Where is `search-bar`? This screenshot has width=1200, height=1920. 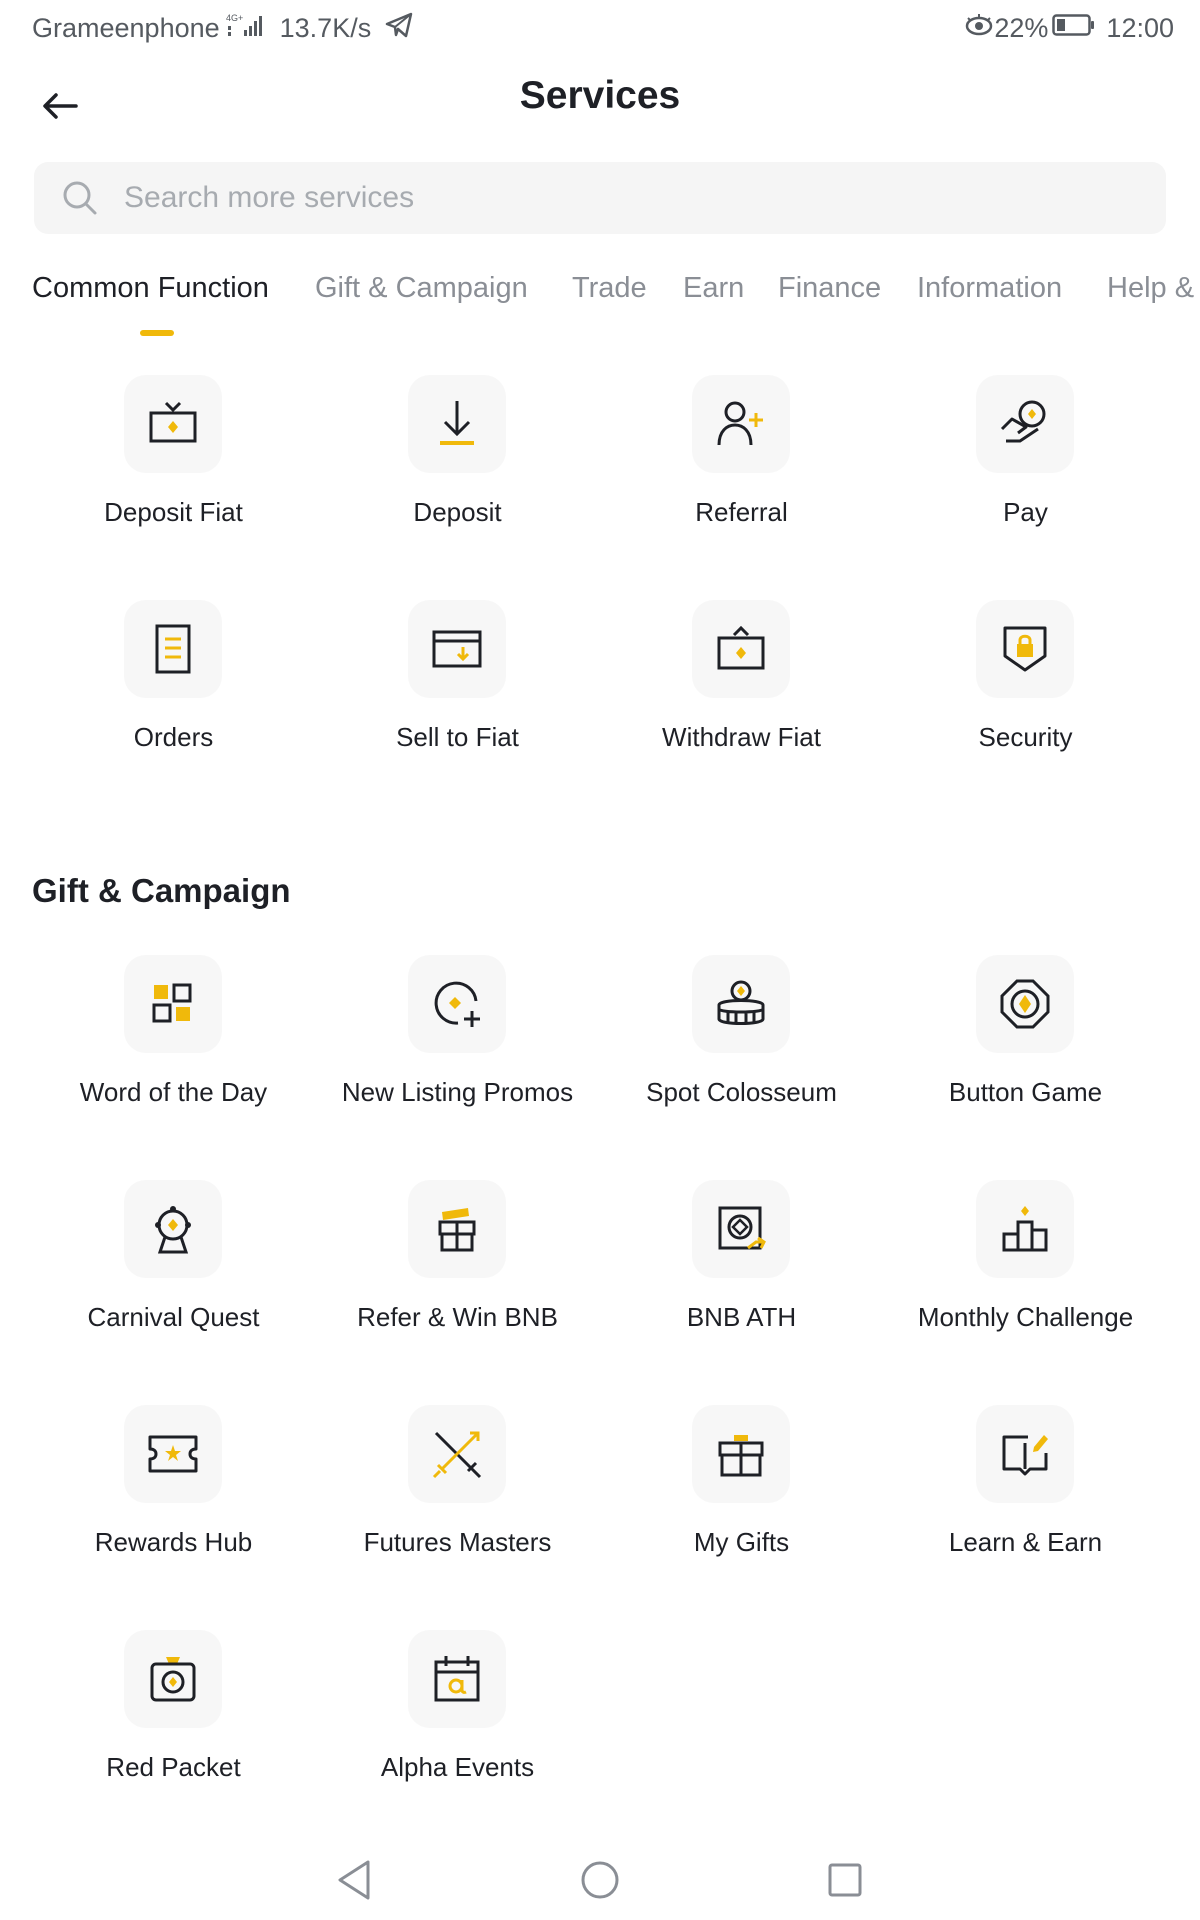
search-bar is located at coordinates (600, 198).